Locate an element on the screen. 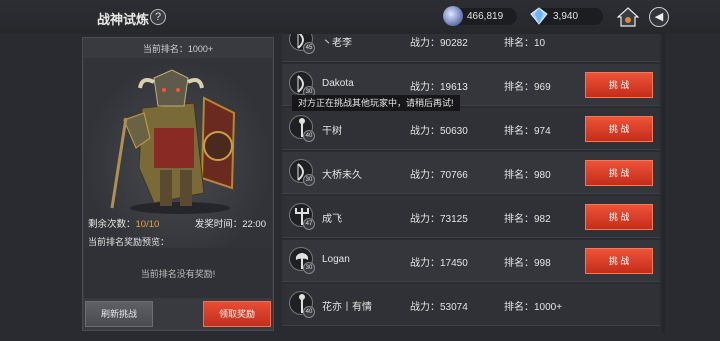 The image size is (720, 341). home-icon is located at coordinates (628, 17).